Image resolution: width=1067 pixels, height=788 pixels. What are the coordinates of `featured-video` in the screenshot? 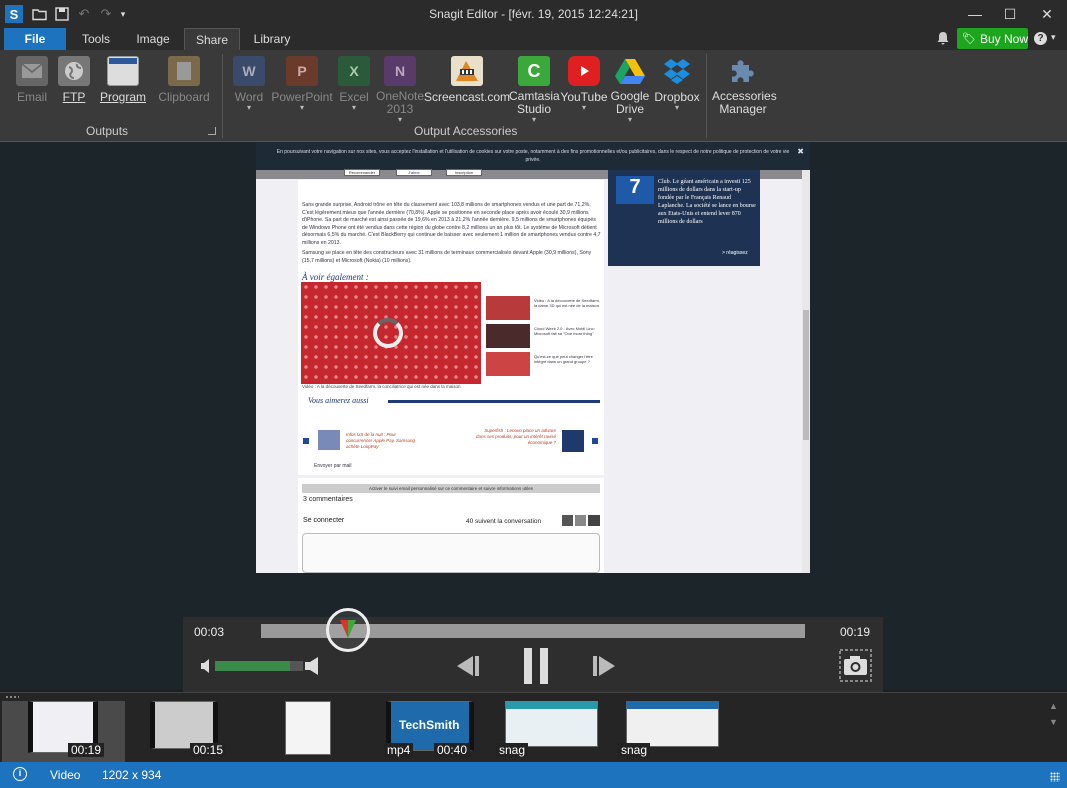 It's located at (391, 333).